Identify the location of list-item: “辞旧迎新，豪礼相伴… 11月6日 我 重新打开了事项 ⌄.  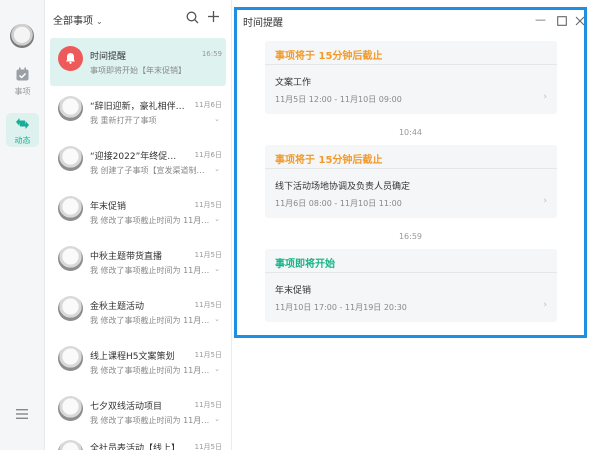
(138, 112).